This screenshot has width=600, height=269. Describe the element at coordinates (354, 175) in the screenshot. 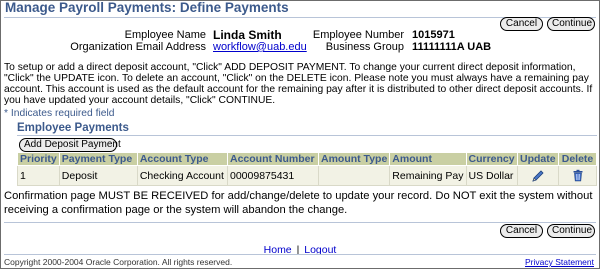

I see `amount-type-cell` at that location.